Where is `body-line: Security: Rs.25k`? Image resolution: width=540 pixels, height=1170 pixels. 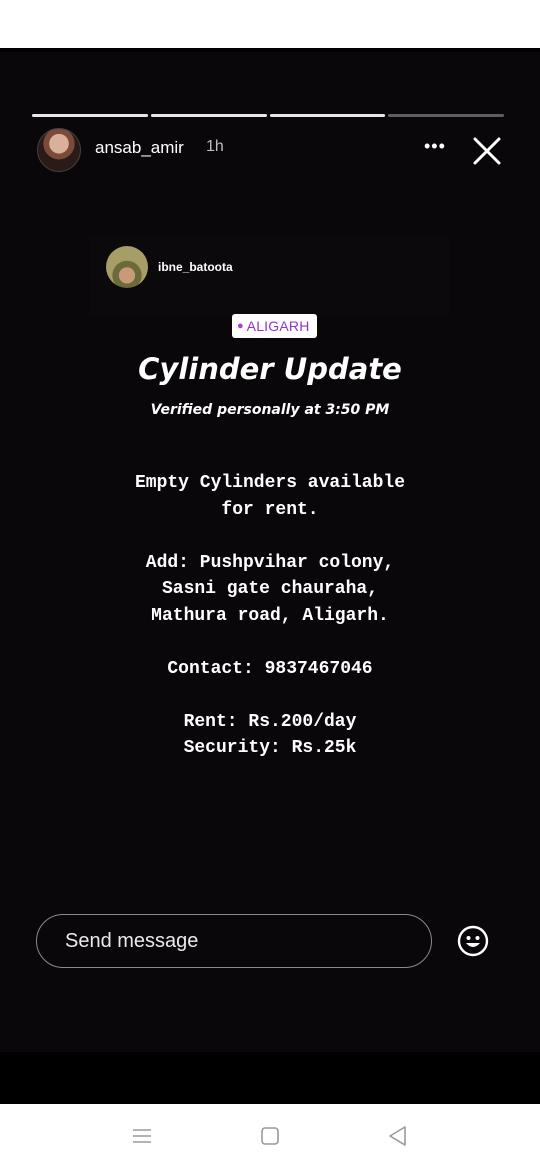 body-line: Security: Rs.25k is located at coordinates (270, 748).